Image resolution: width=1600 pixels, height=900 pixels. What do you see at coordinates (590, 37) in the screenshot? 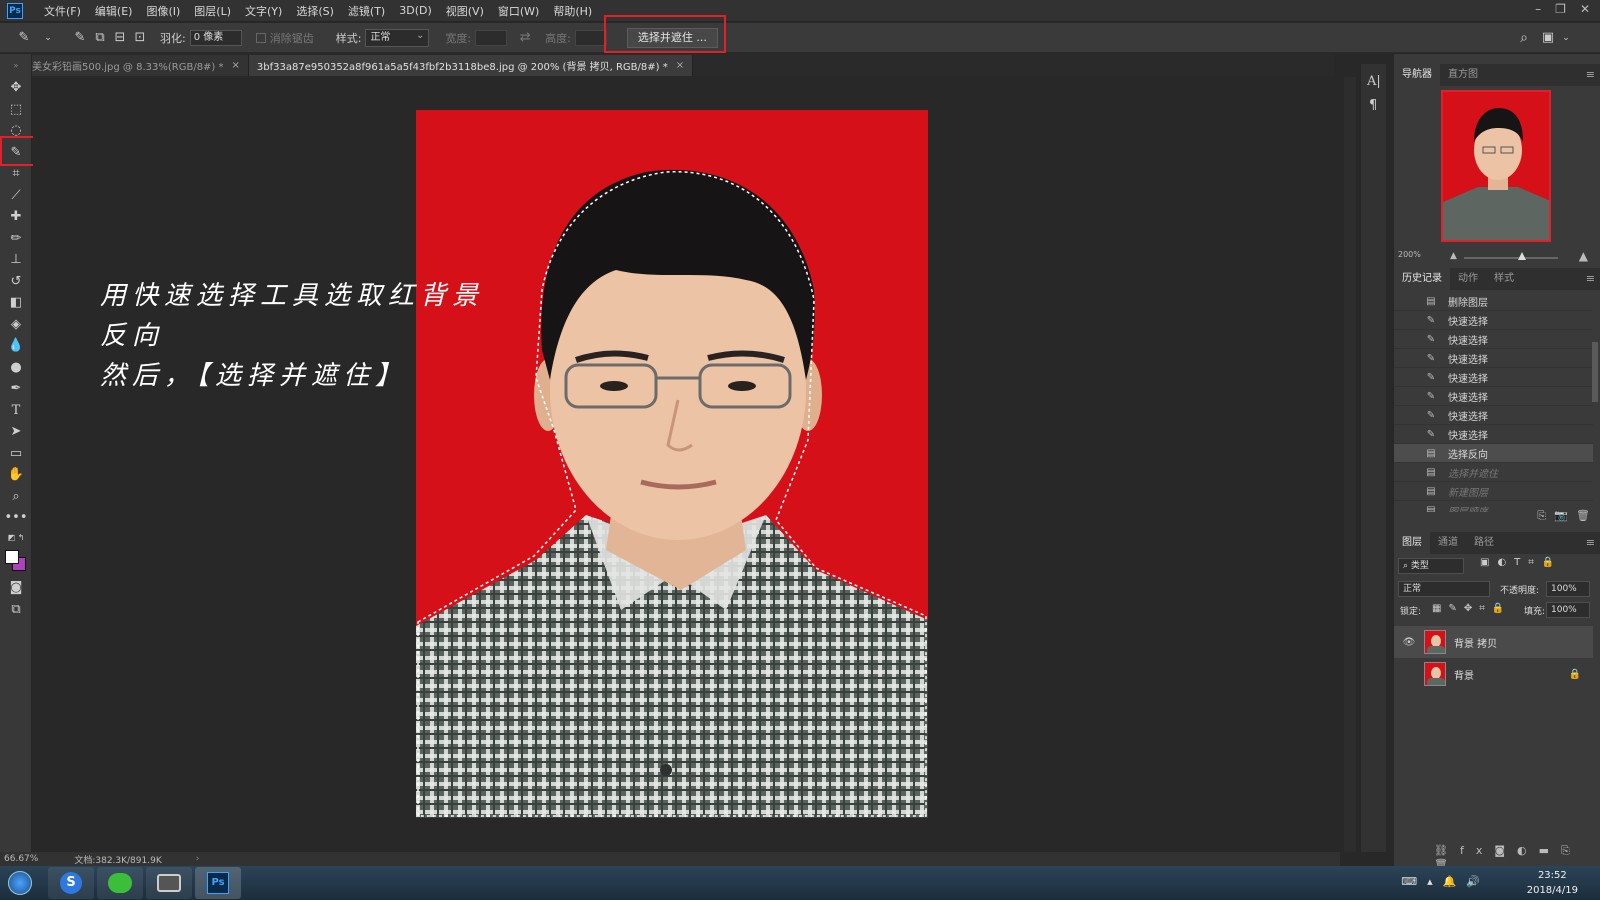
I see `height-input` at bounding box center [590, 37].